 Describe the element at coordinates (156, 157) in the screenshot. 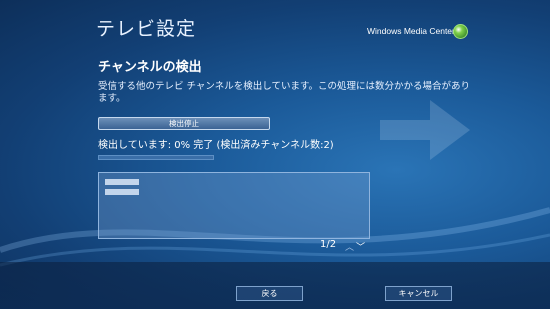

I see `scan-progress-bar` at that location.